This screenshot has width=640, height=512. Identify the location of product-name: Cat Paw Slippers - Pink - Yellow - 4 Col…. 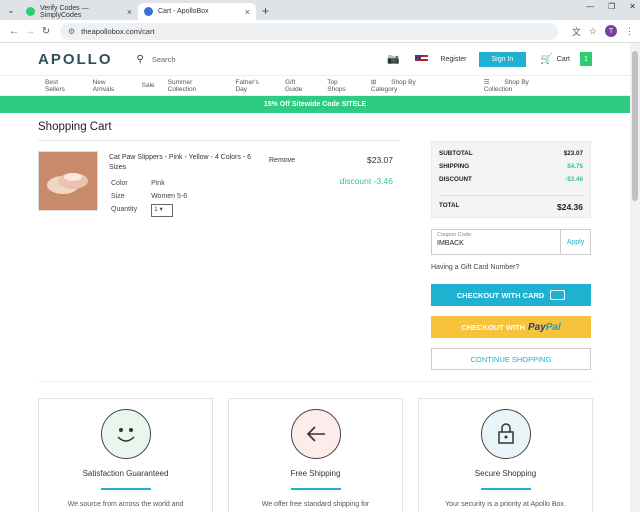
(184, 162).